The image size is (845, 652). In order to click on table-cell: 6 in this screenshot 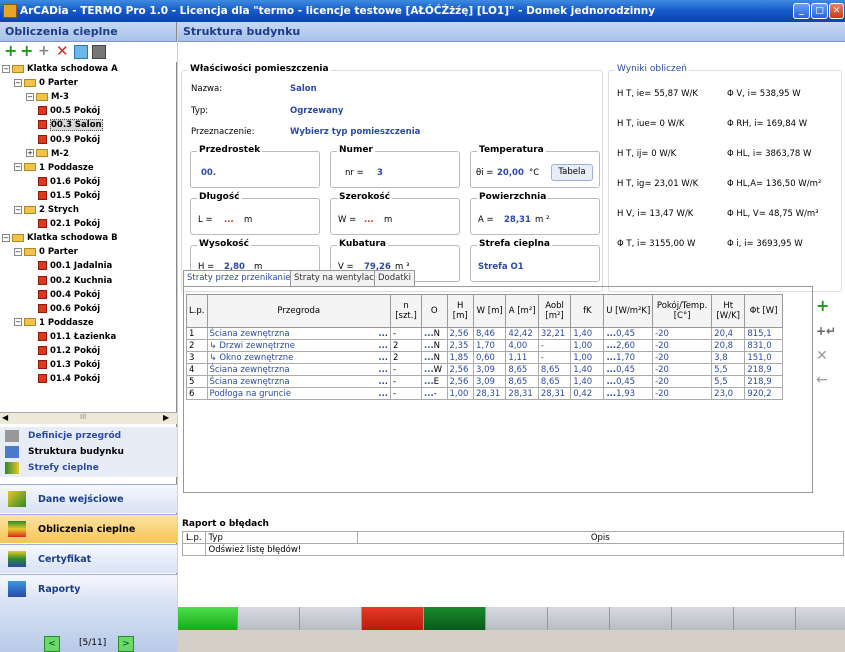, I will do `click(197, 393)`.